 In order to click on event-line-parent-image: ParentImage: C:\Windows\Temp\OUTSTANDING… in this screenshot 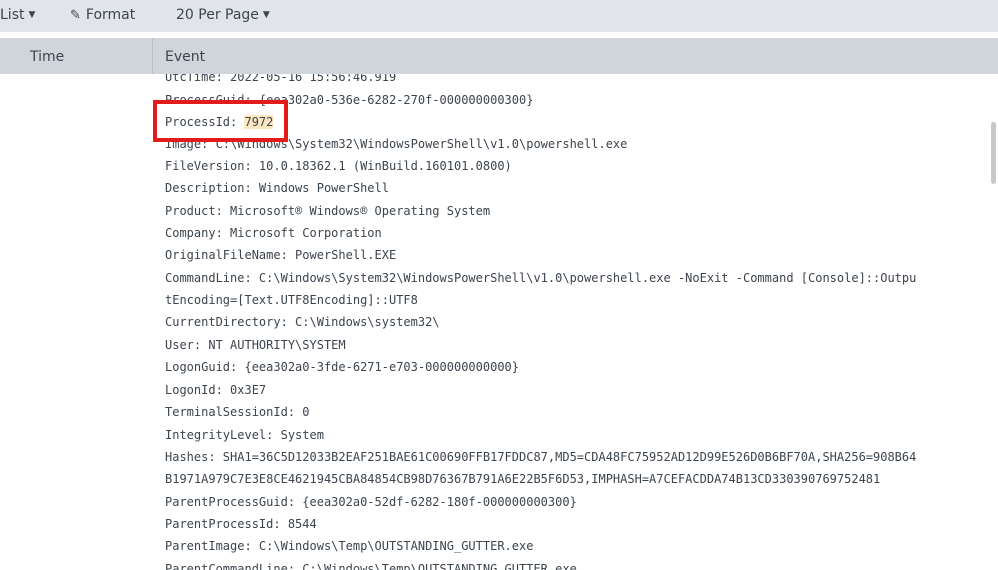, I will do `click(349, 546)`.